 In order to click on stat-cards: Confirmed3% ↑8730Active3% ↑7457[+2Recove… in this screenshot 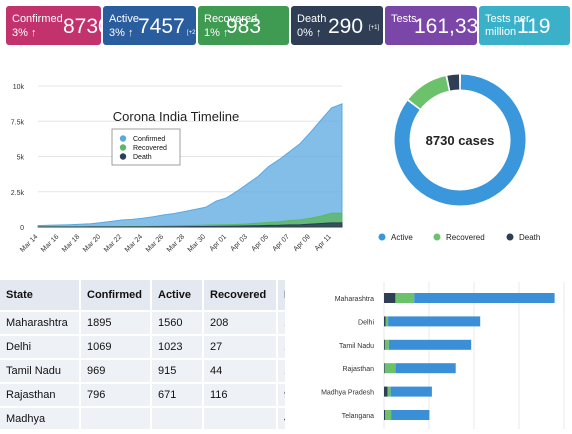, I will do `click(286, 25)`.